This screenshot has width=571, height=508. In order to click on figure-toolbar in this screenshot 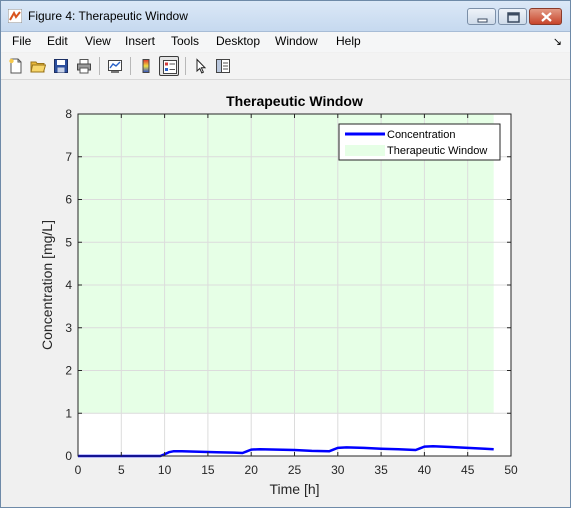, I will do `click(285, 66)`.